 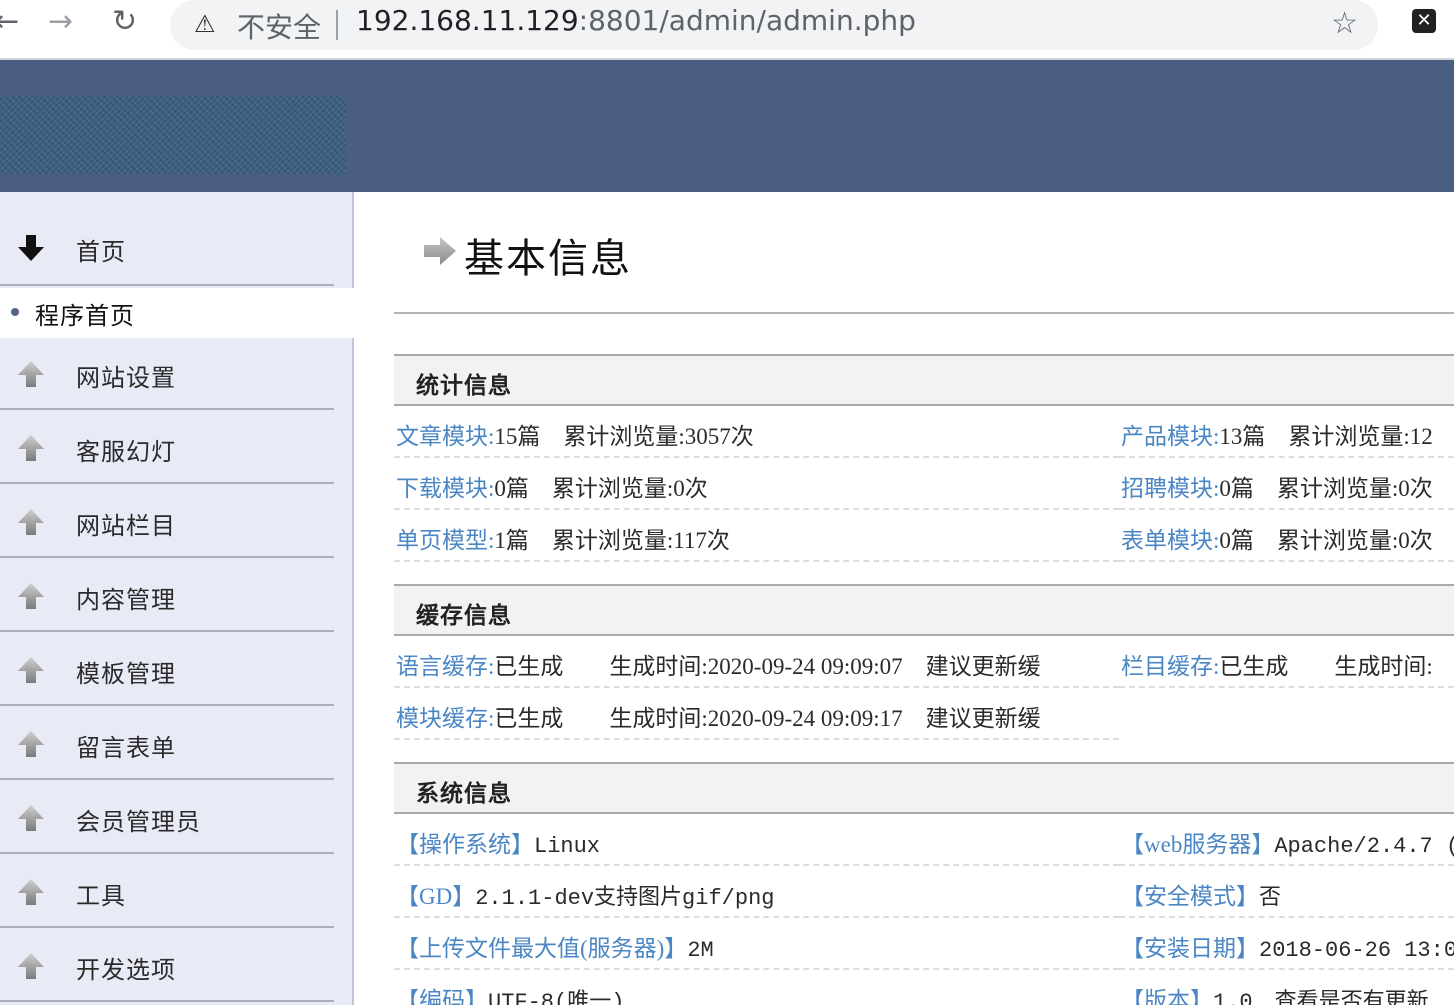 I want to click on system-row: 【上传文件最大值(服务器)】2M, so click(x=756, y=944).